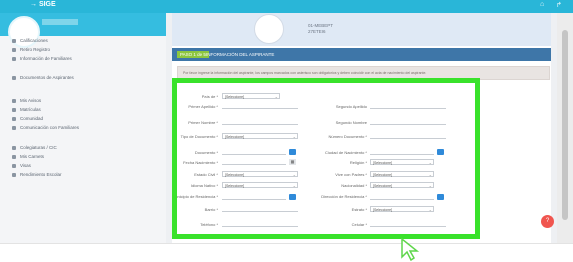 Image resolution: width=573 pixels, height=262 pixels. What do you see at coordinates (14, 78) in the screenshot?
I see `file-icon` at bounding box center [14, 78].